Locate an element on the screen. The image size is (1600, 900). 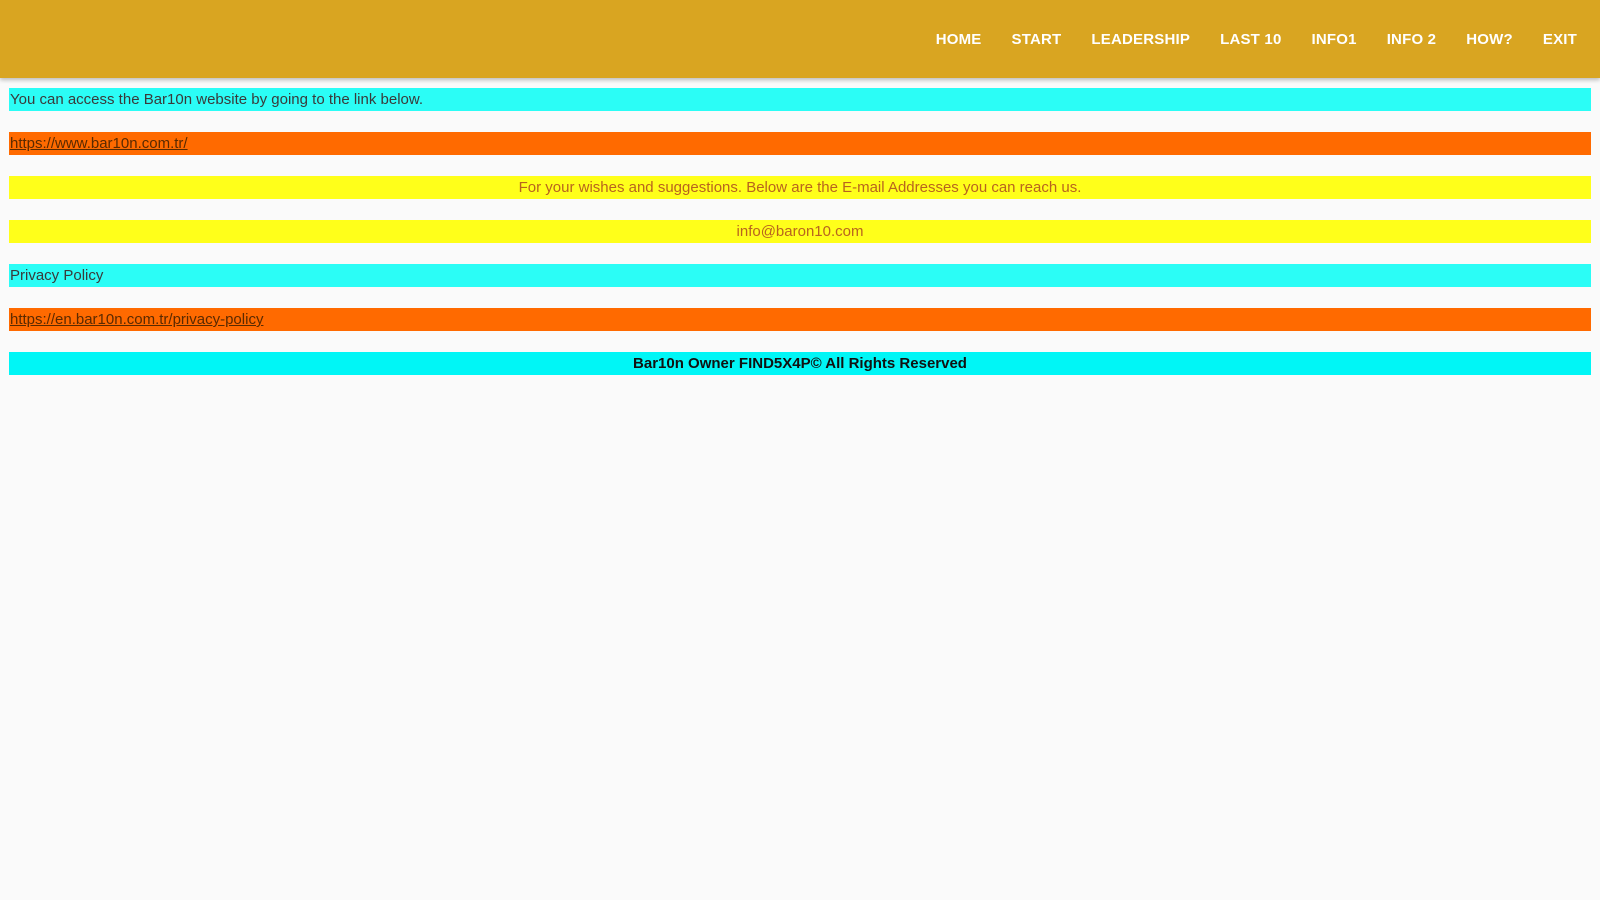
nav-last-10: LAST 10 is located at coordinates (1250, 39).